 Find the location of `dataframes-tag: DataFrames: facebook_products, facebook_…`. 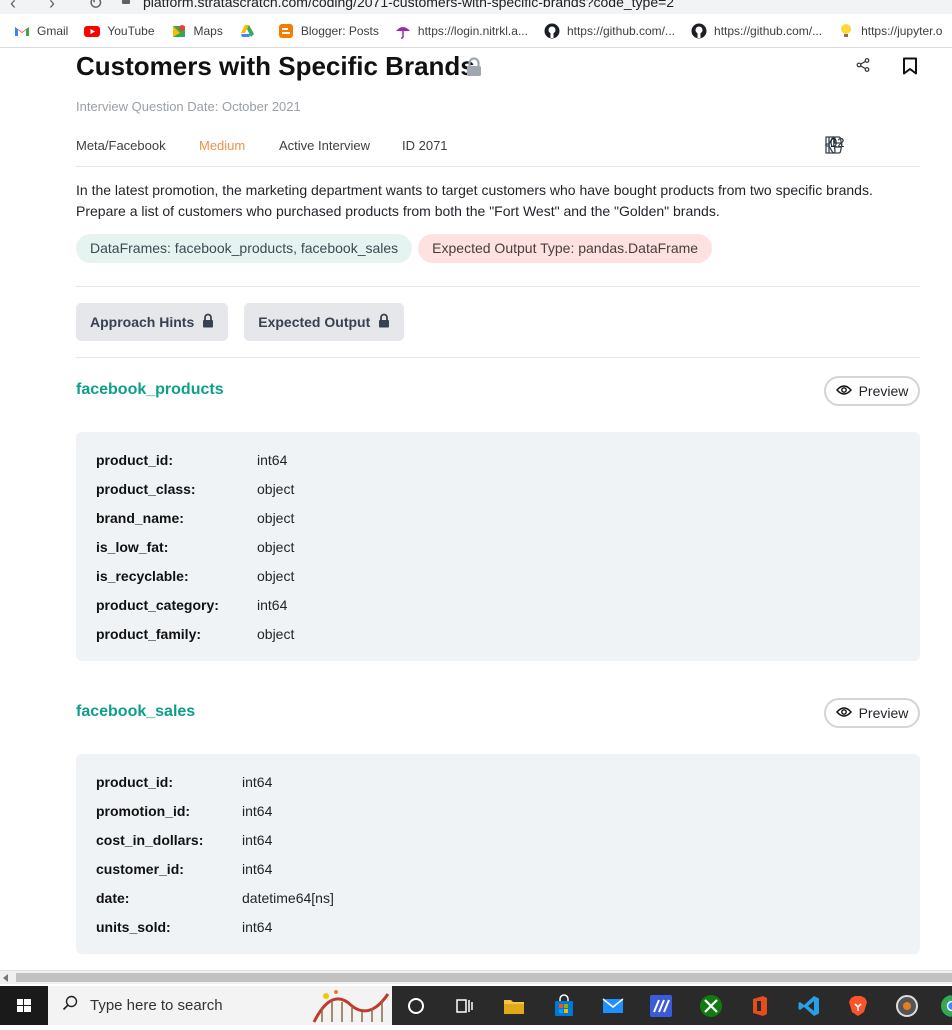

dataframes-tag: DataFrames: facebook_products, facebook_… is located at coordinates (244, 248).